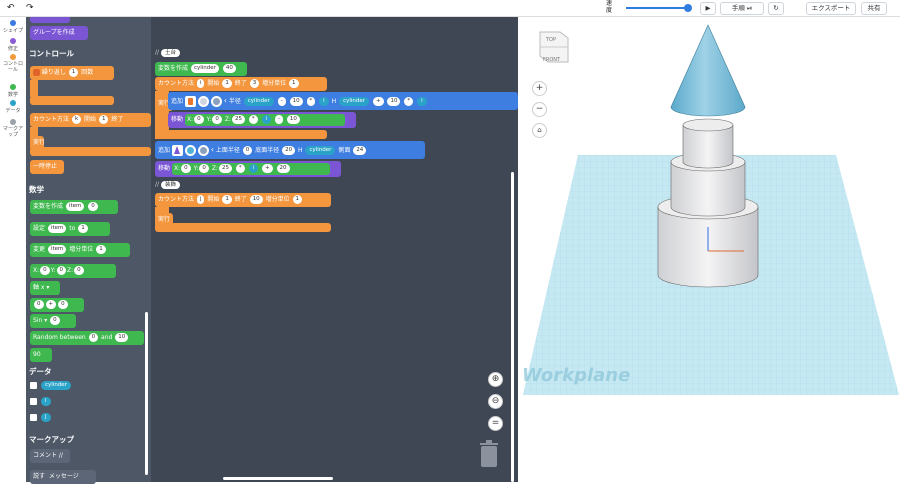 This screenshot has width=900, height=484. I want to click on count-with-block-2: カウント方法 j 開始 1 終了 10 増分単位 1, so click(243, 200).